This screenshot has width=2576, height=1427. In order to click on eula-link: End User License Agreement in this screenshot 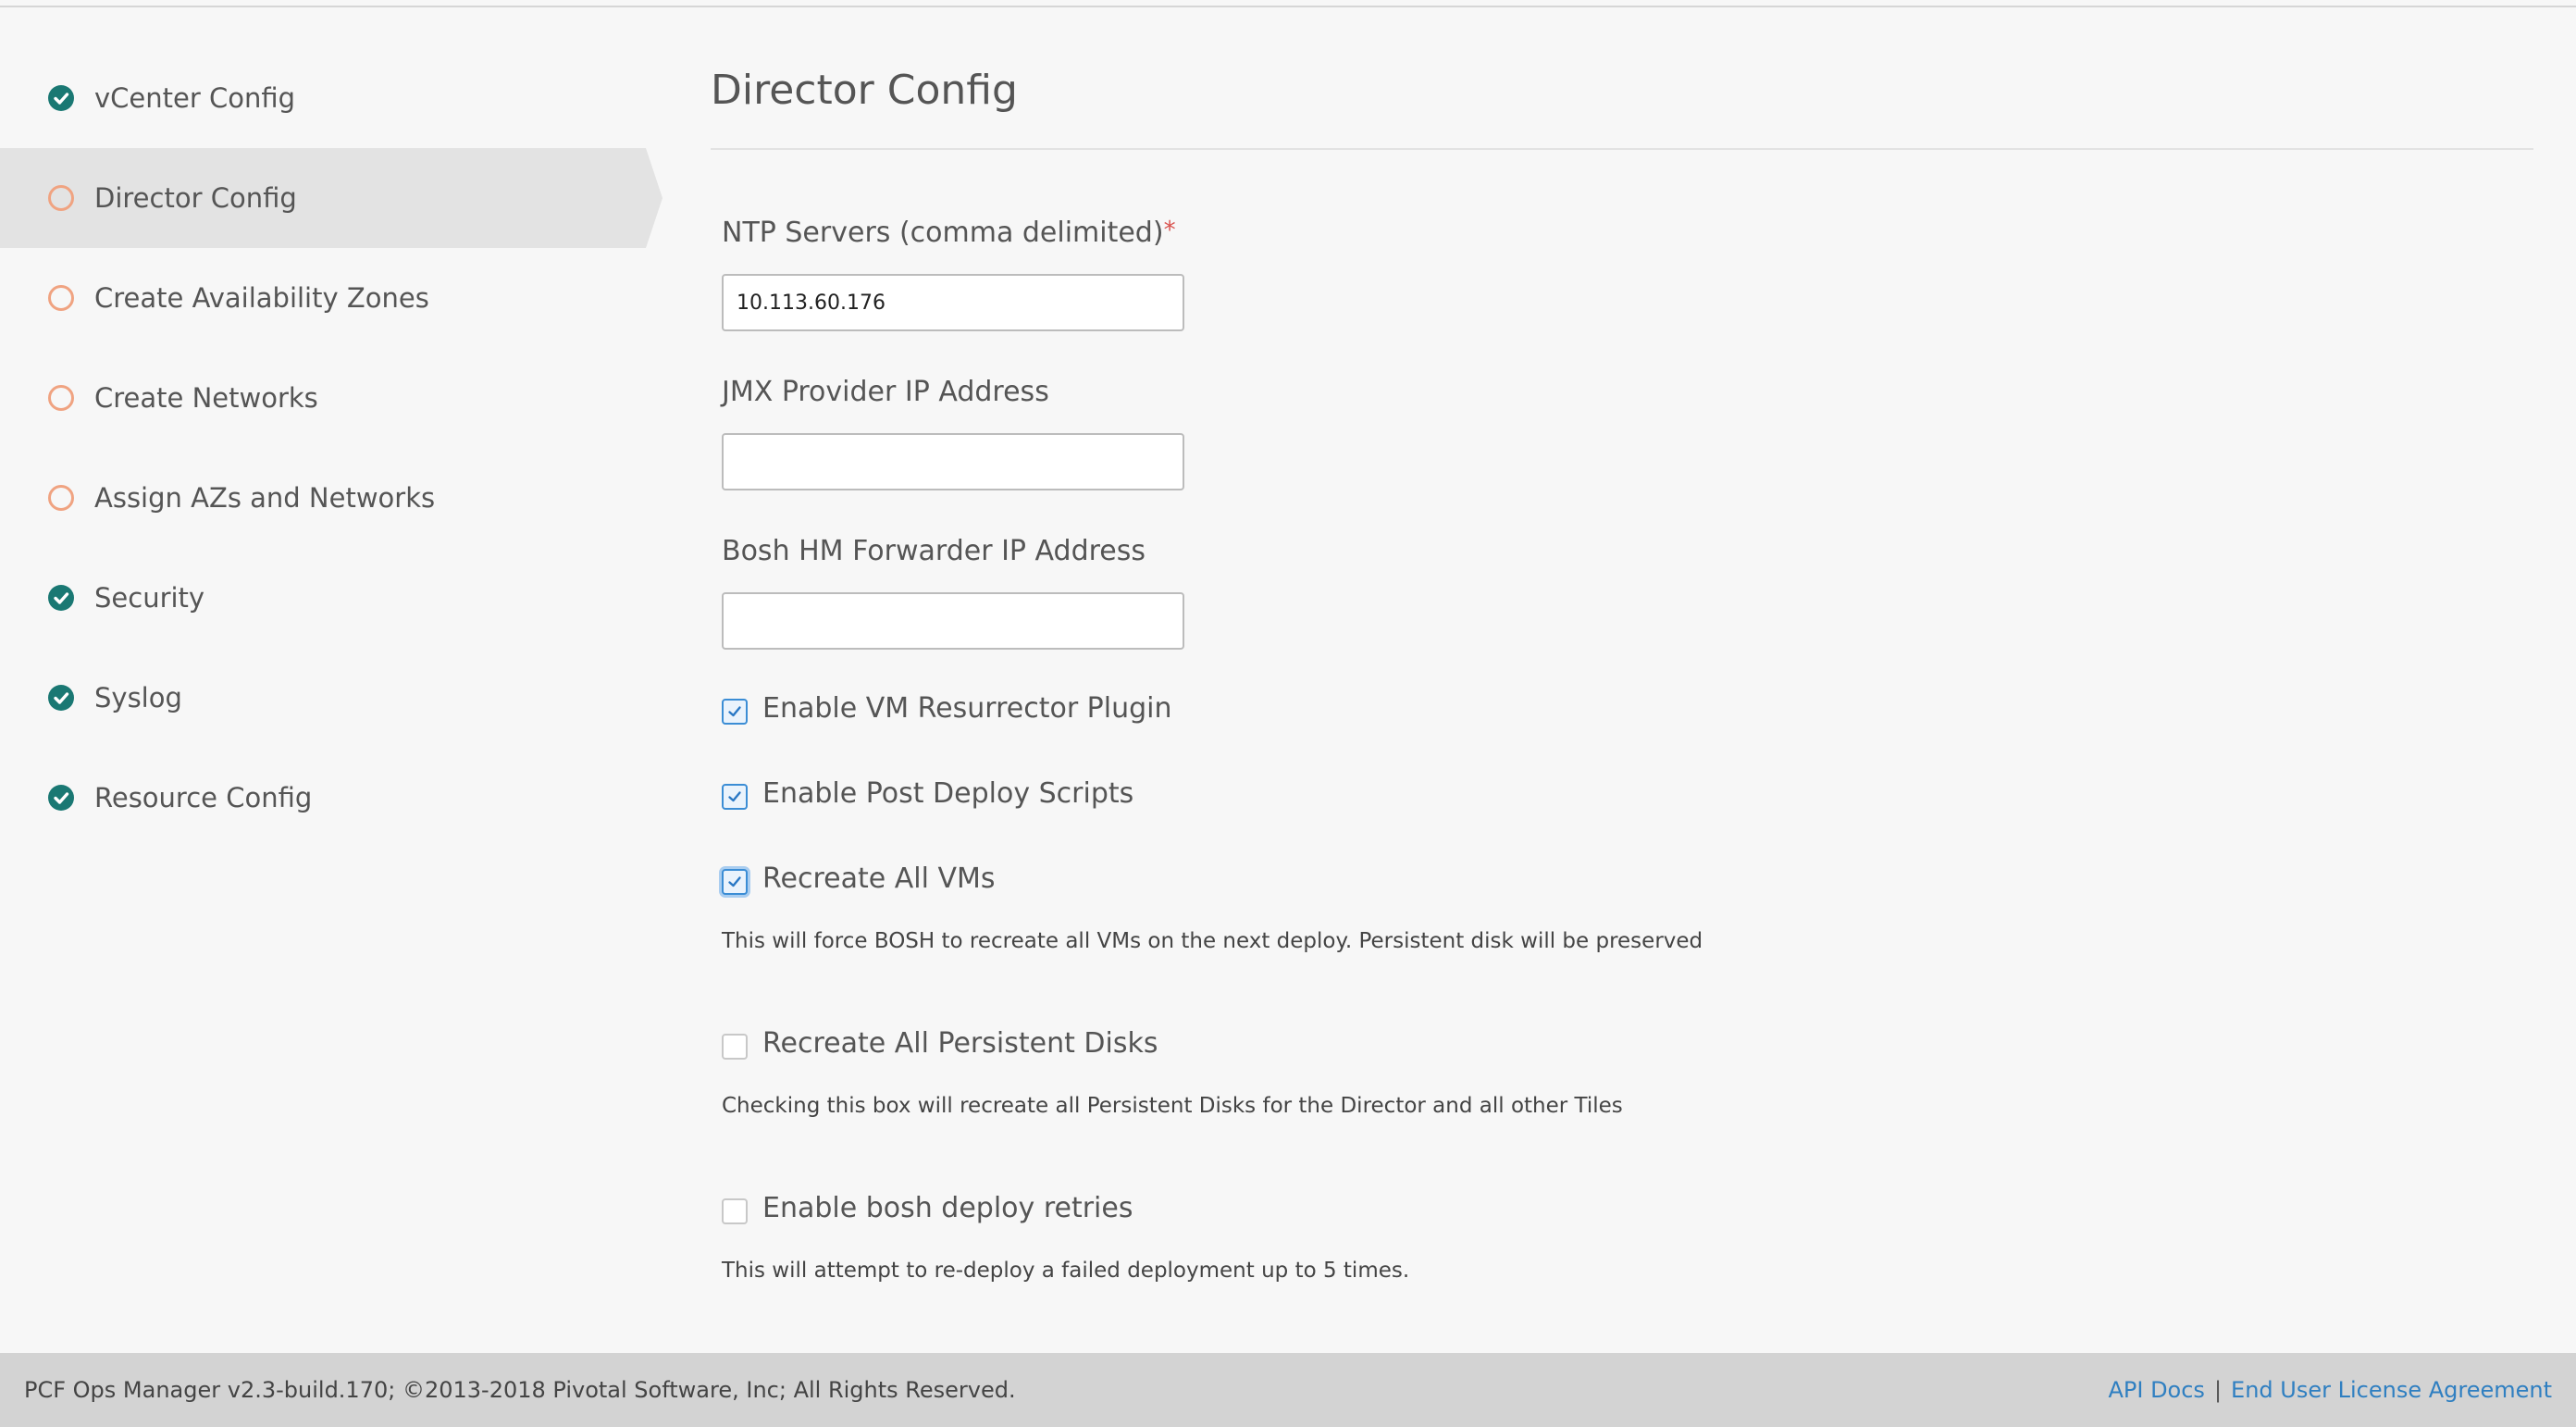, I will do `click(2391, 1390)`.